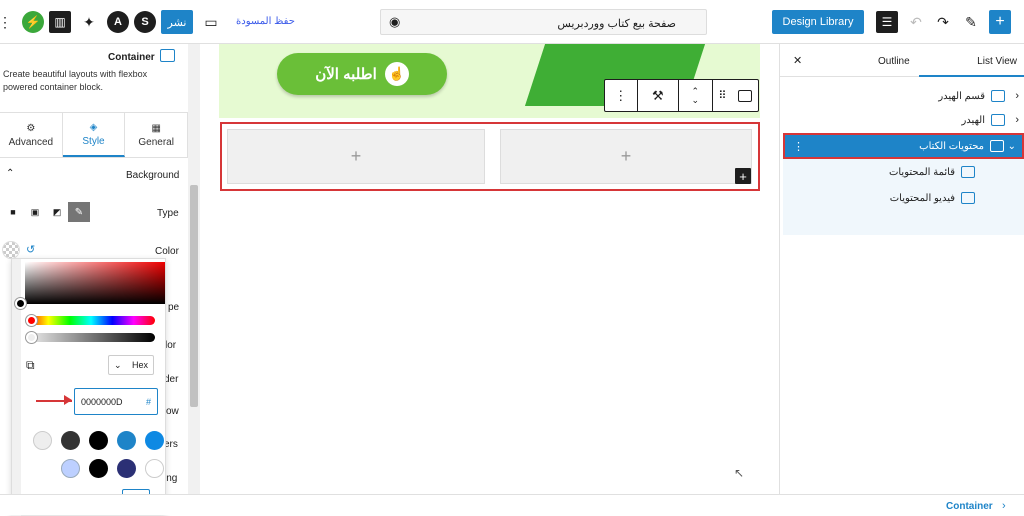 The image size is (1024, 516). What do you see at coordinates (42, 440) in the screenshot?
I see `swatch-light-gray` at bounding box center [42, 440].